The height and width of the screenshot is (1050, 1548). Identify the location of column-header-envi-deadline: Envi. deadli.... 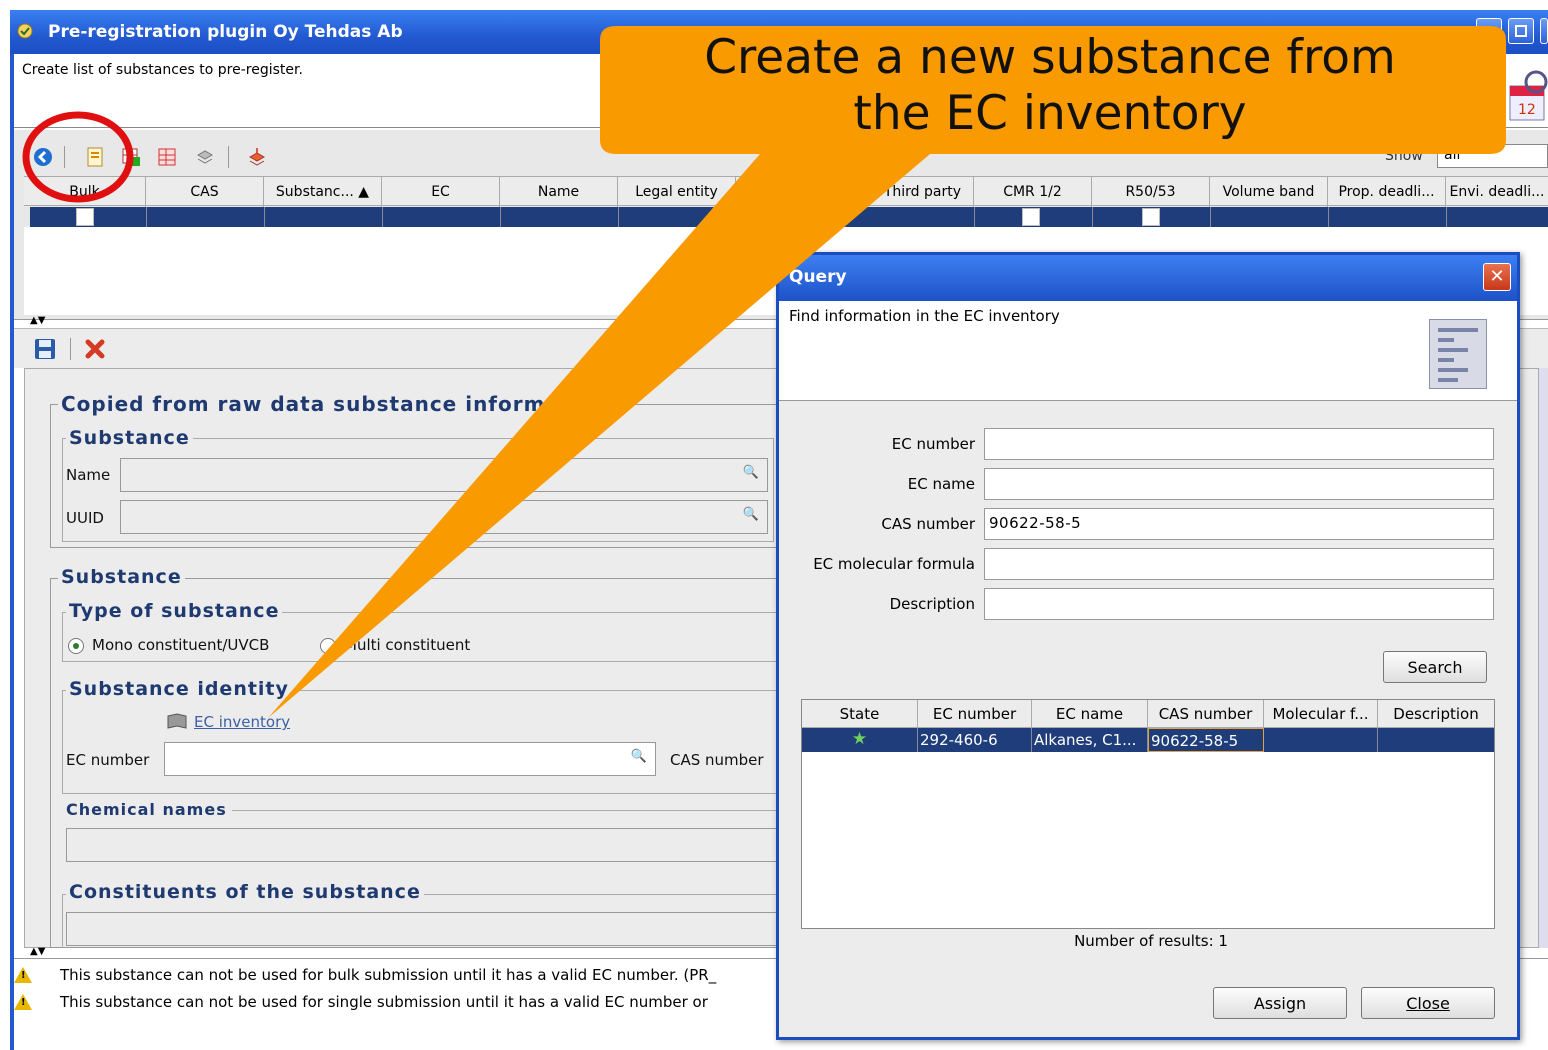
(1497, 192).